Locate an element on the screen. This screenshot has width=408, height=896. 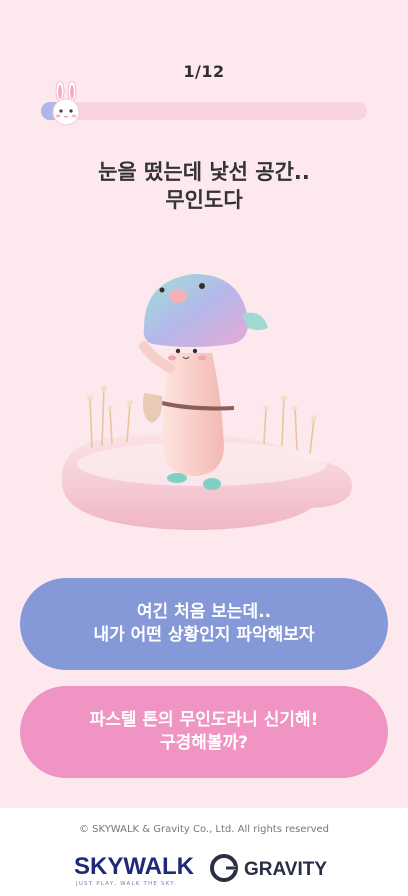
skywalk-logo: SKYWALK JUST PLAY, WALK THE SKY. is located at coordinates (134, 870).